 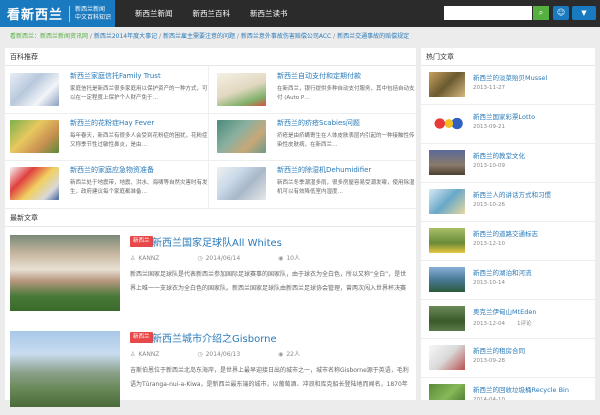 What do you see at coordinates (508, 124) in the screenshot?
I see `sidebar-item: 新西兰国家彩票Lotto 2013-09-21` at bounding box center [508, 124].